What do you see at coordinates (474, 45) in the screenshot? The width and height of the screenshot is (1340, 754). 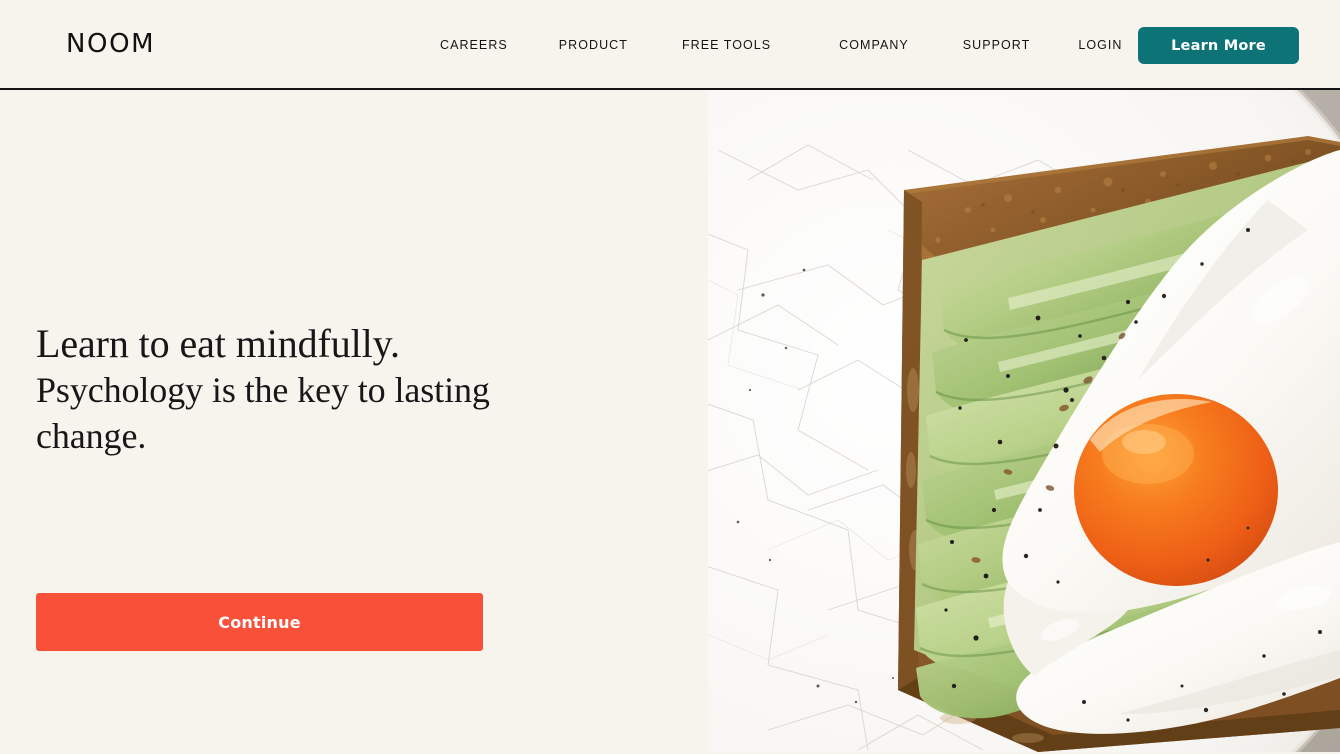 I see `nav-item-careers: CAREERS` at bounding box center [474, 45].